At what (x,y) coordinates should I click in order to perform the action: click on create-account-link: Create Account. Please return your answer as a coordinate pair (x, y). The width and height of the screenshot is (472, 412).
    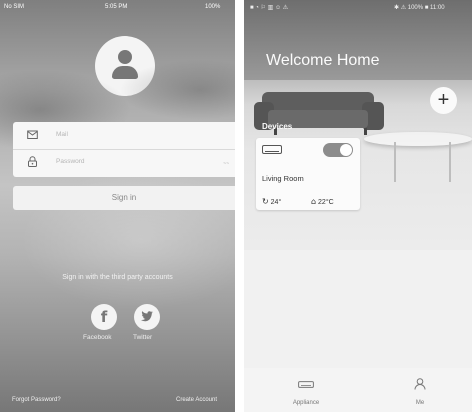
    Looking at the image, I should click on (196, 400).